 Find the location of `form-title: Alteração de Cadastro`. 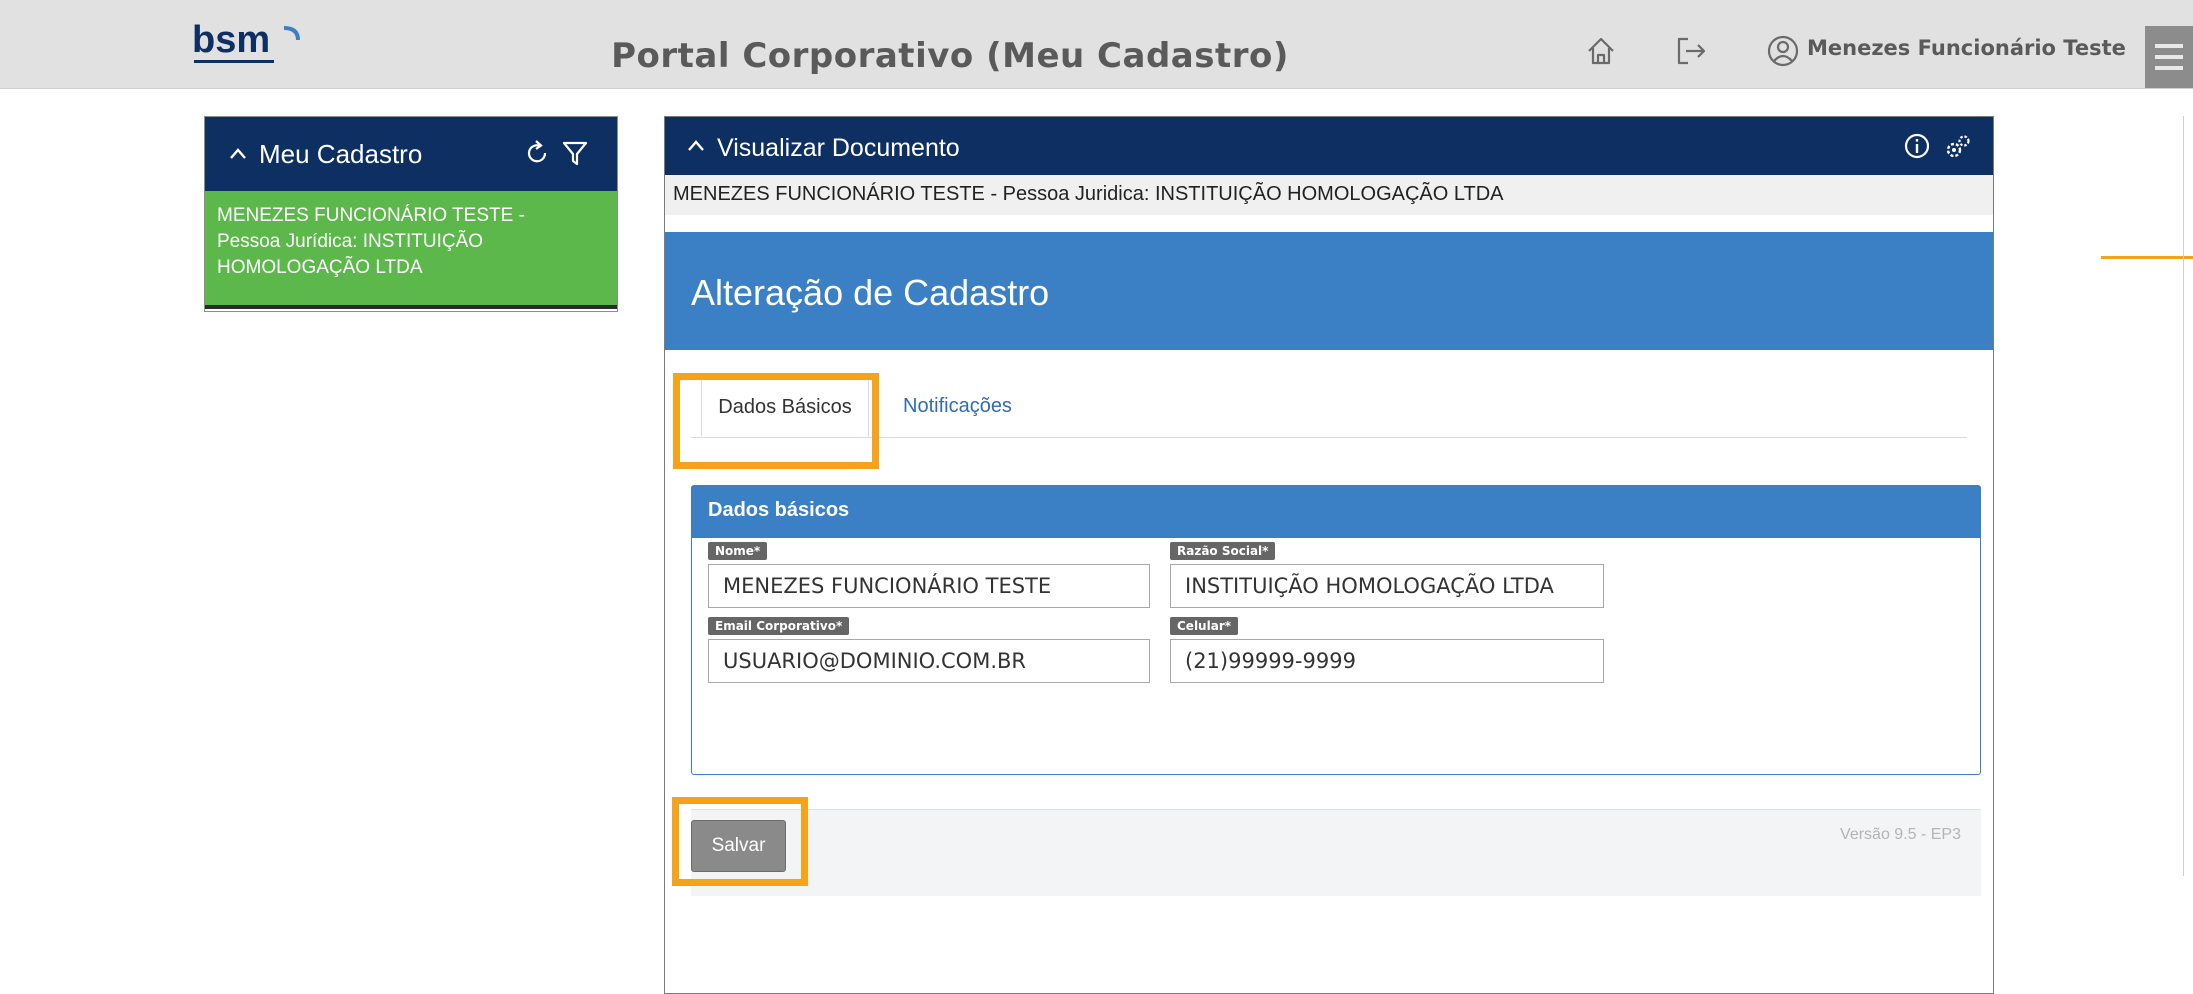

form-title: Alteração de Cadastro is located at coordinates (870, 292).